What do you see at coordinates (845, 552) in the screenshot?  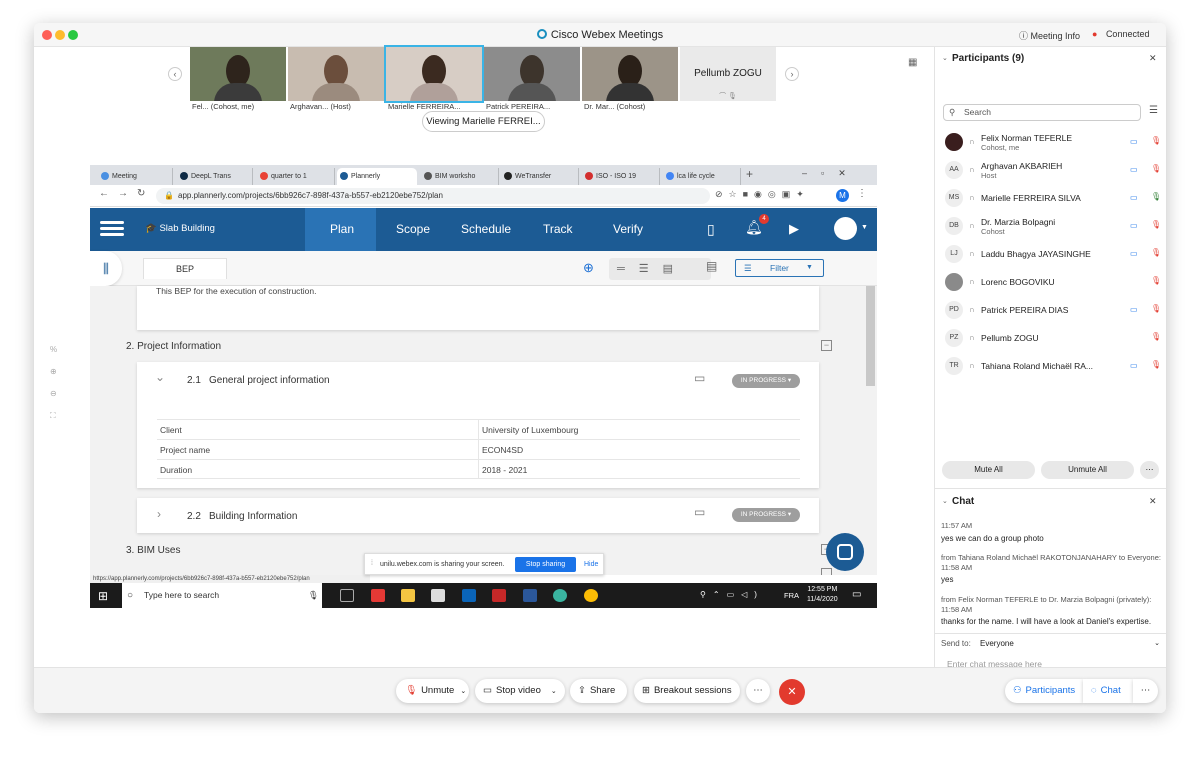 I see `chat-widget-button` at bounding box center [845, 552].